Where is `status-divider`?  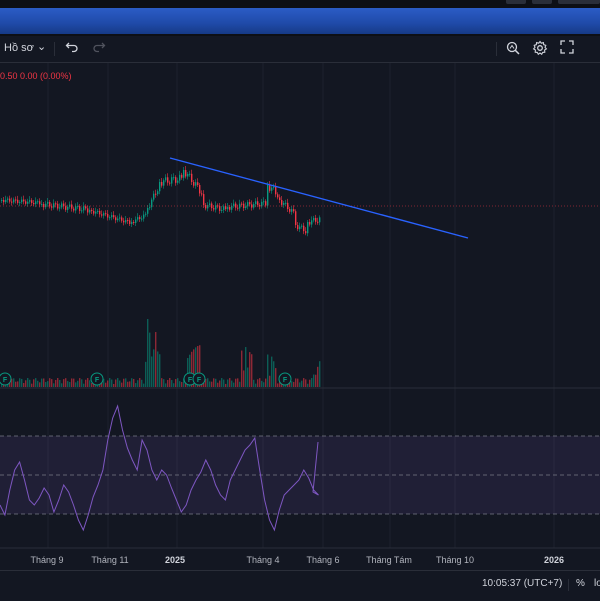
status-divider is located at coordinates (568, 585).